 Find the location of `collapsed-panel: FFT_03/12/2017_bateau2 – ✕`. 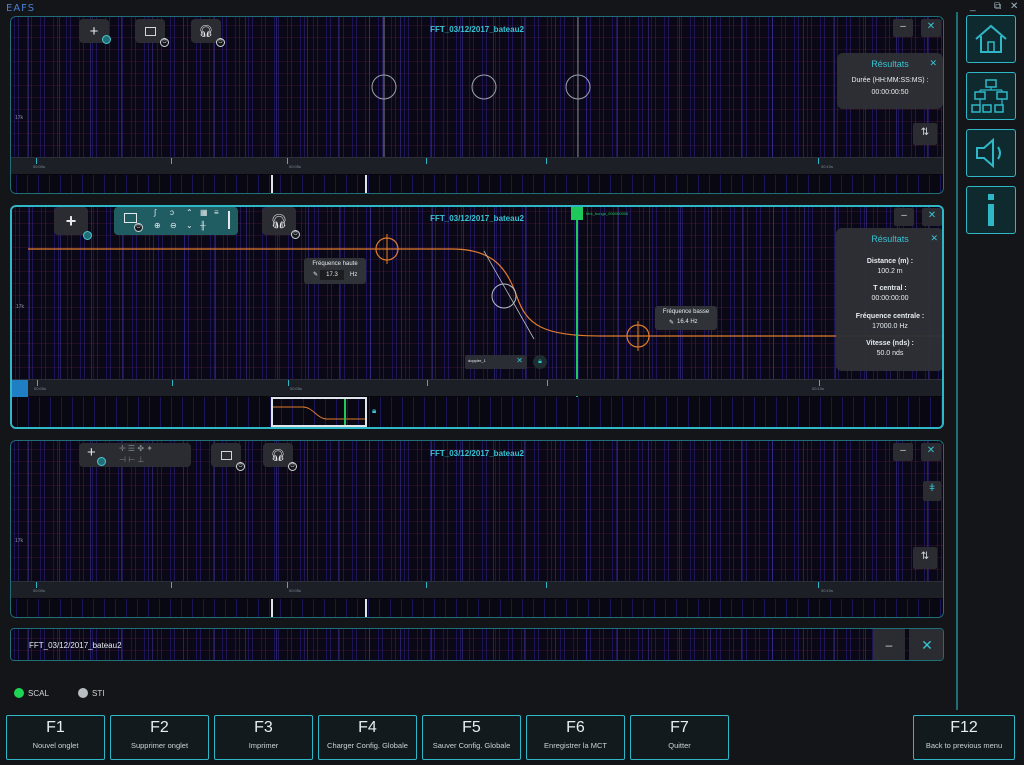

collapsed-panel: FFT_03/12/2017_bateau2 – ✕ is located at coordinates (477, 644).